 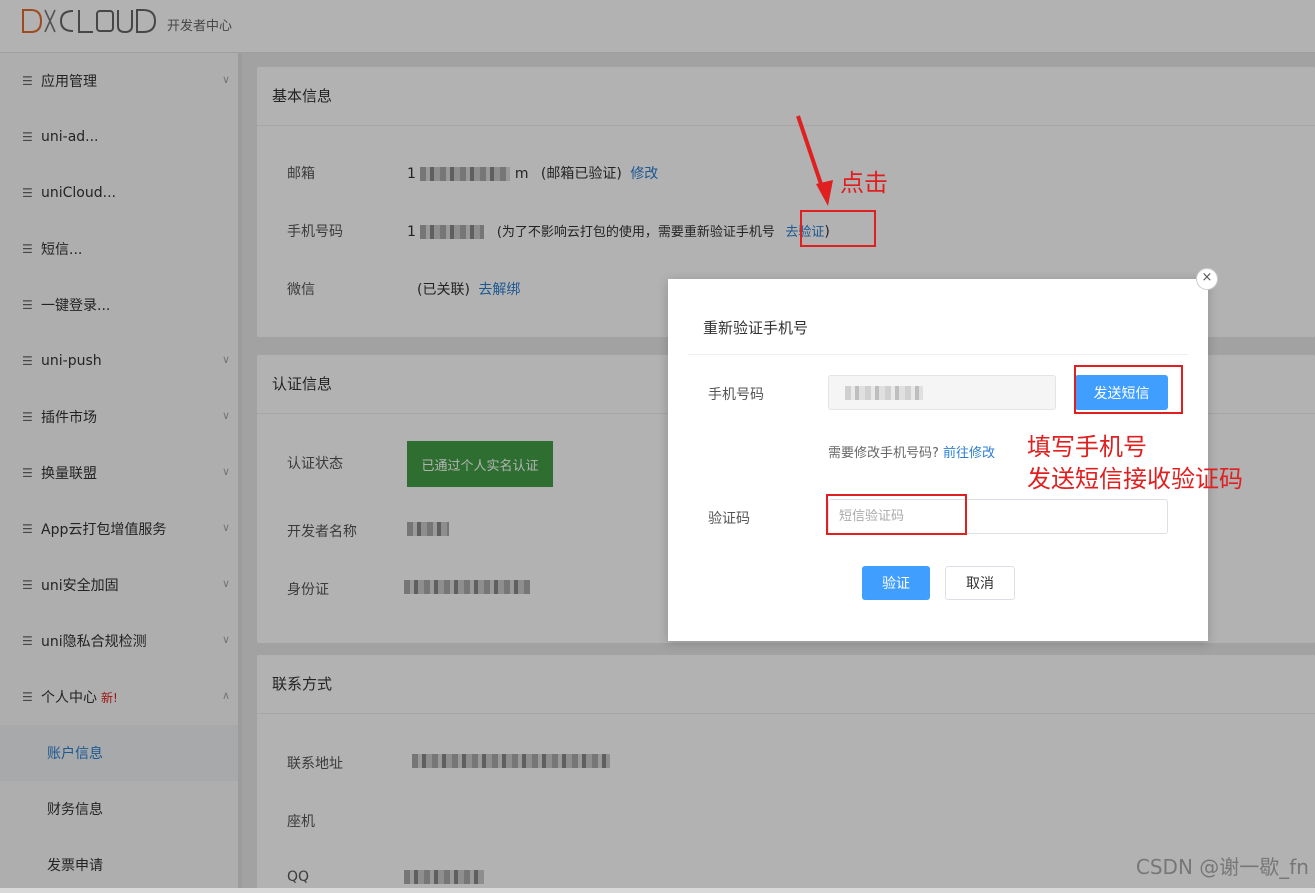 I want to click on modal-title: 重新验证手机号, so click(x=756, y=328).